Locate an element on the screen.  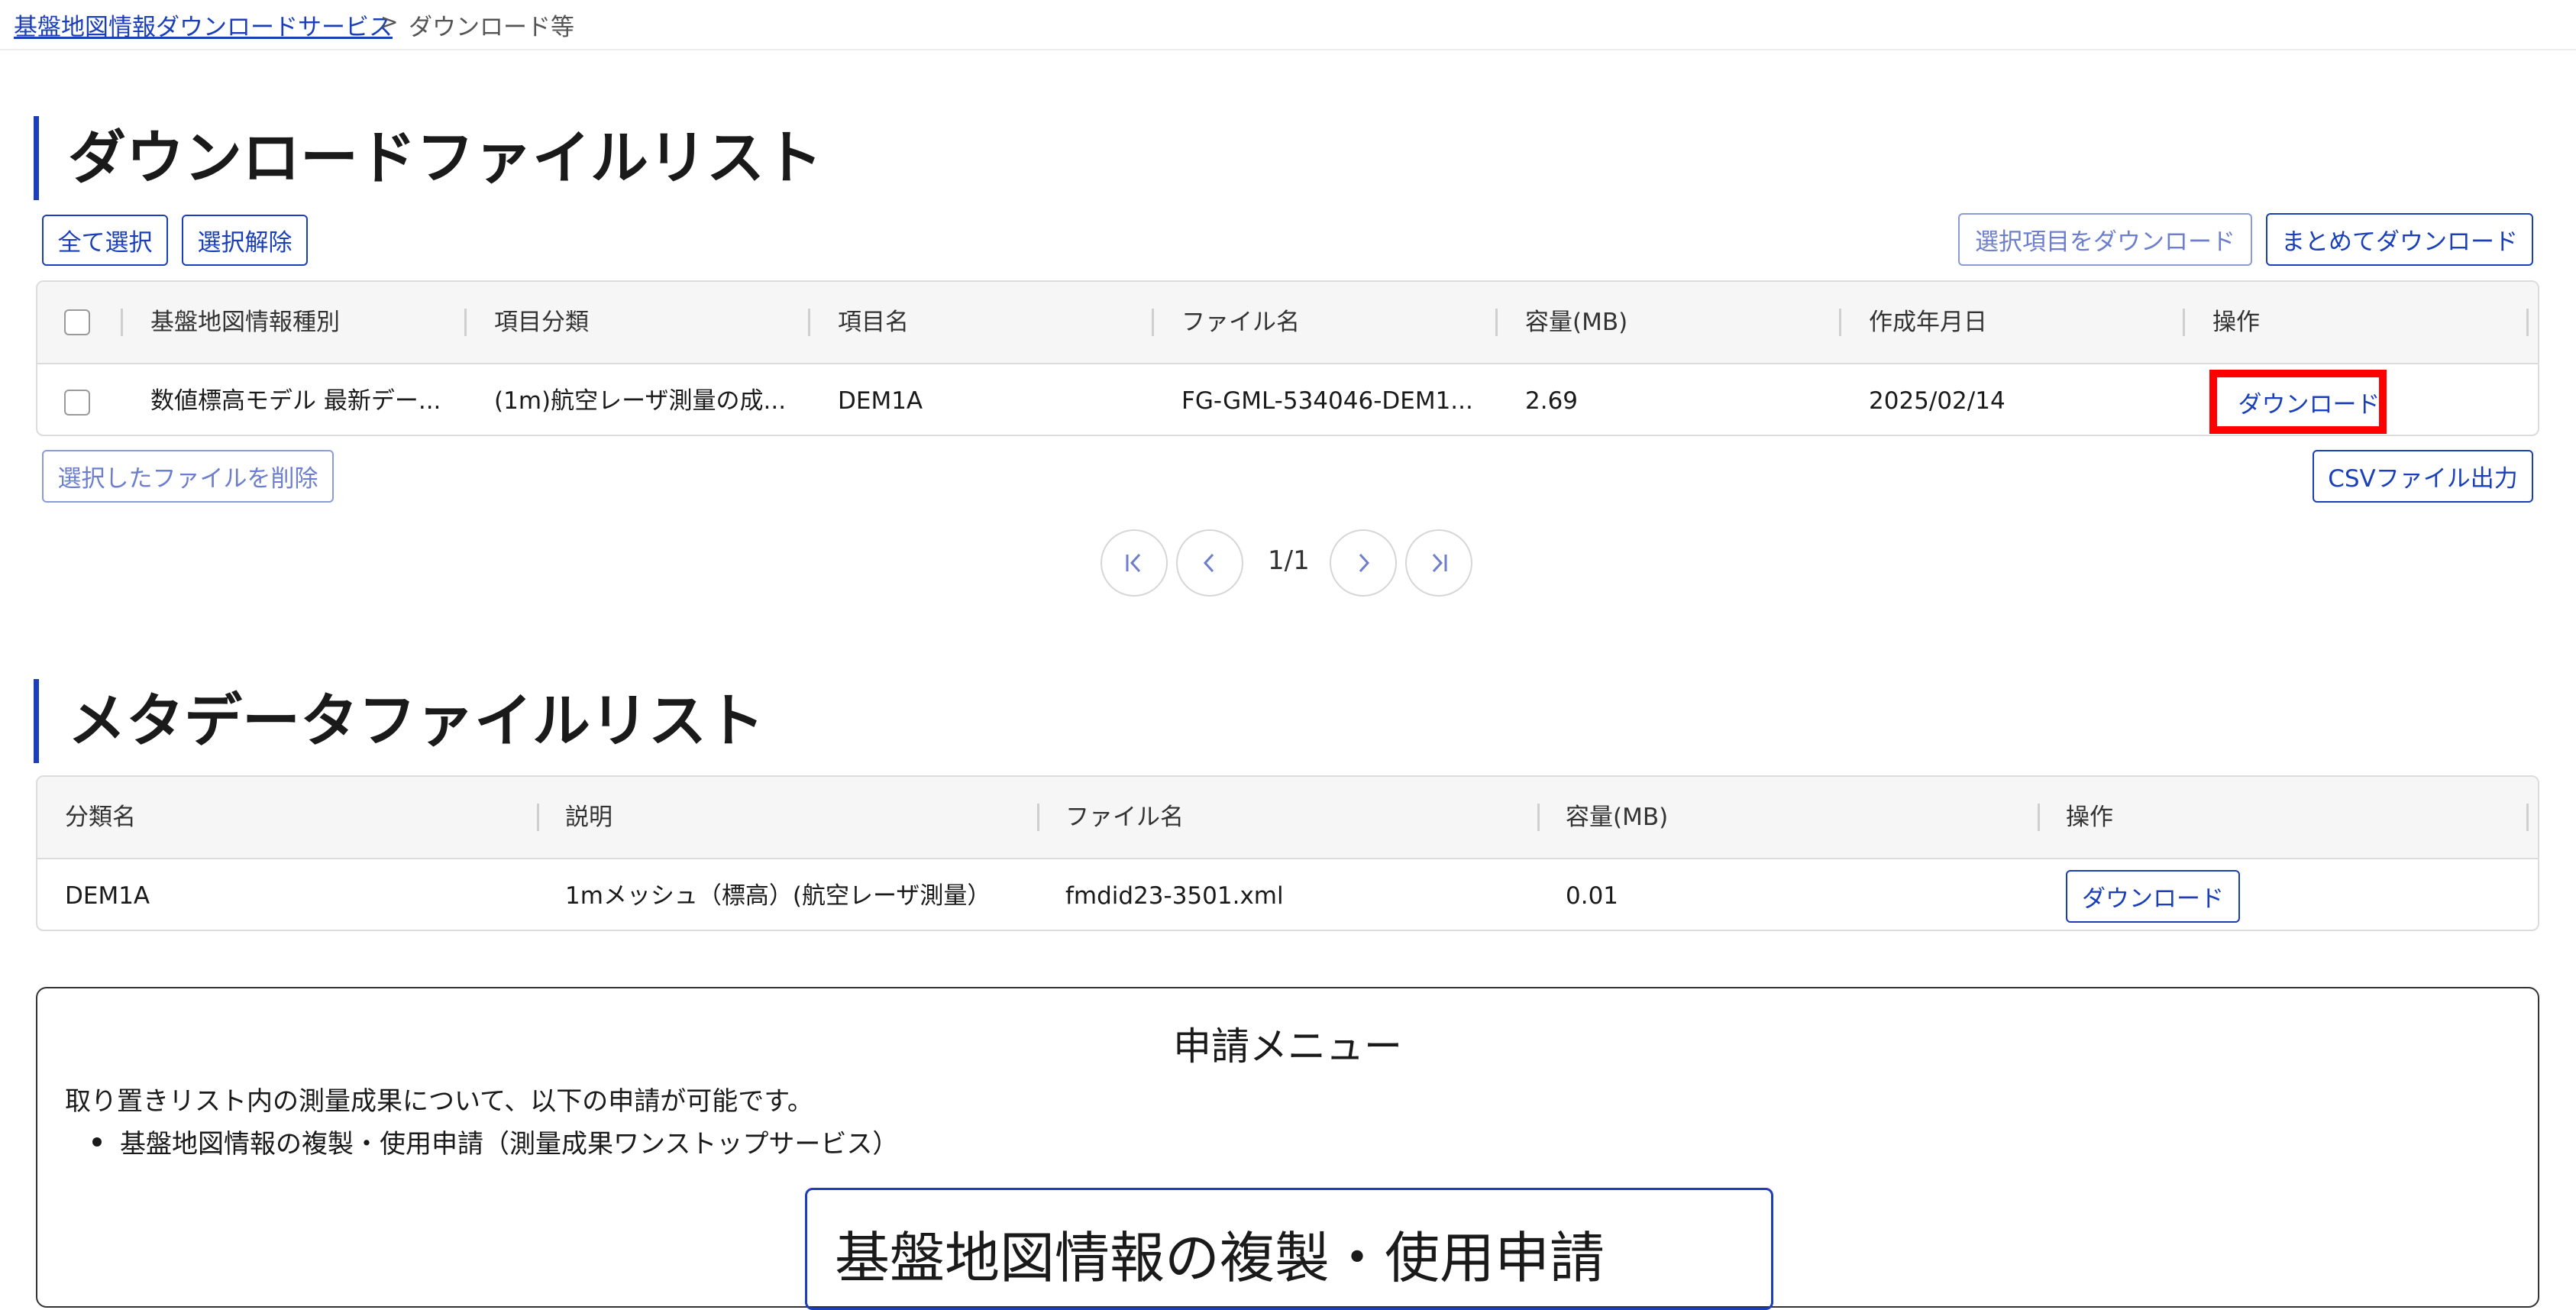
column-header: 説明 is located at coordinates (588, 817).